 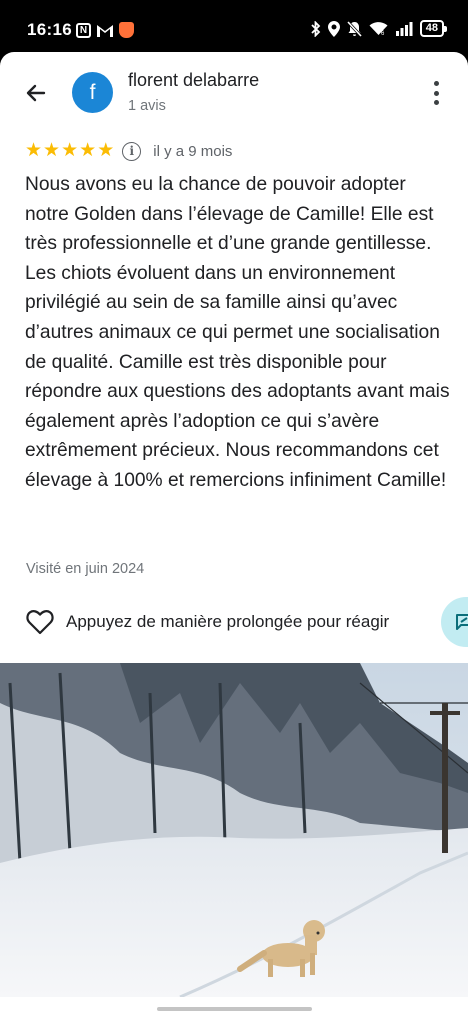 I want to click on visit-date: Visité en juin 2024, so click(x=85, y=569).